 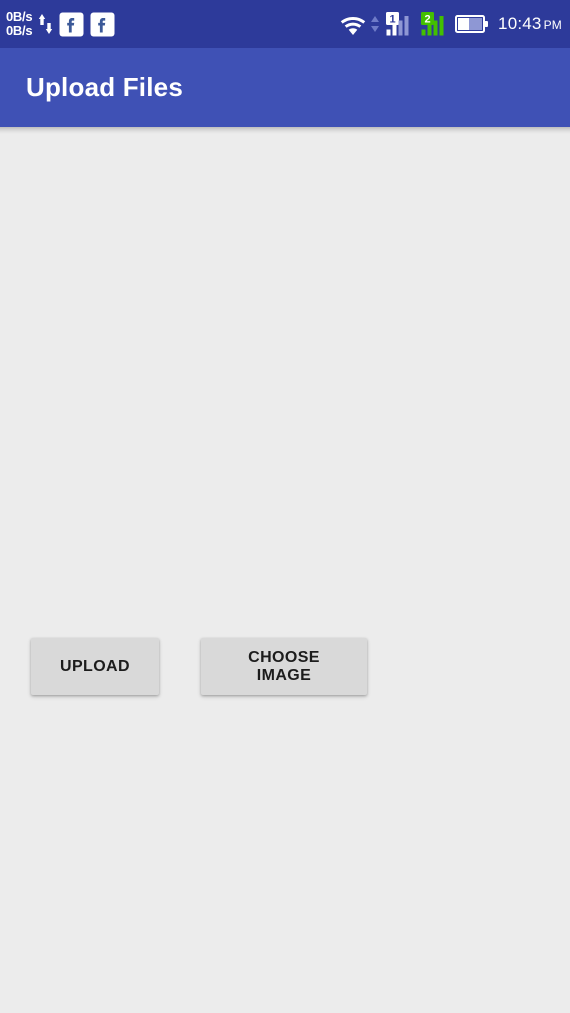 What do you see at coordinates (199, 666) in the screenshot?
I see `action-button-row: UPLOAD CHOOSE IMAGE` at bounding box center [199, 666].